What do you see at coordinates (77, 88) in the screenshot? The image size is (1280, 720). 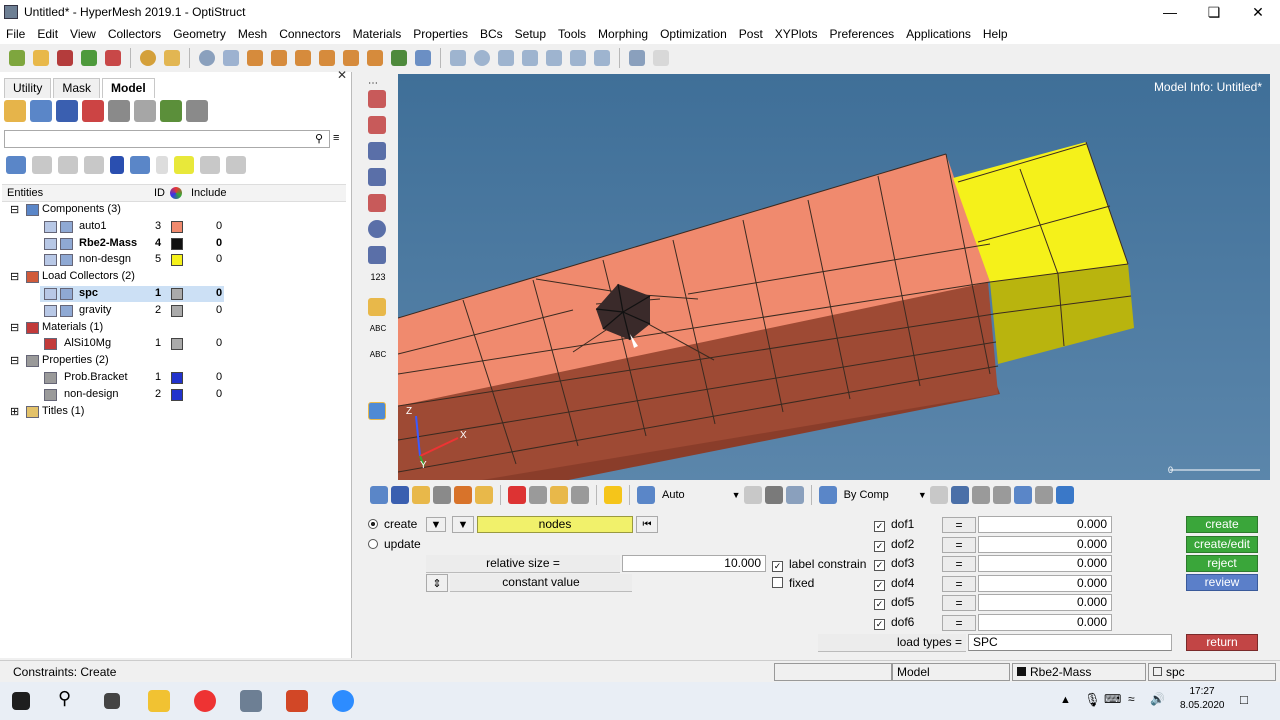 I see `tab-mask: Mask` at bounding box center [77, 88].